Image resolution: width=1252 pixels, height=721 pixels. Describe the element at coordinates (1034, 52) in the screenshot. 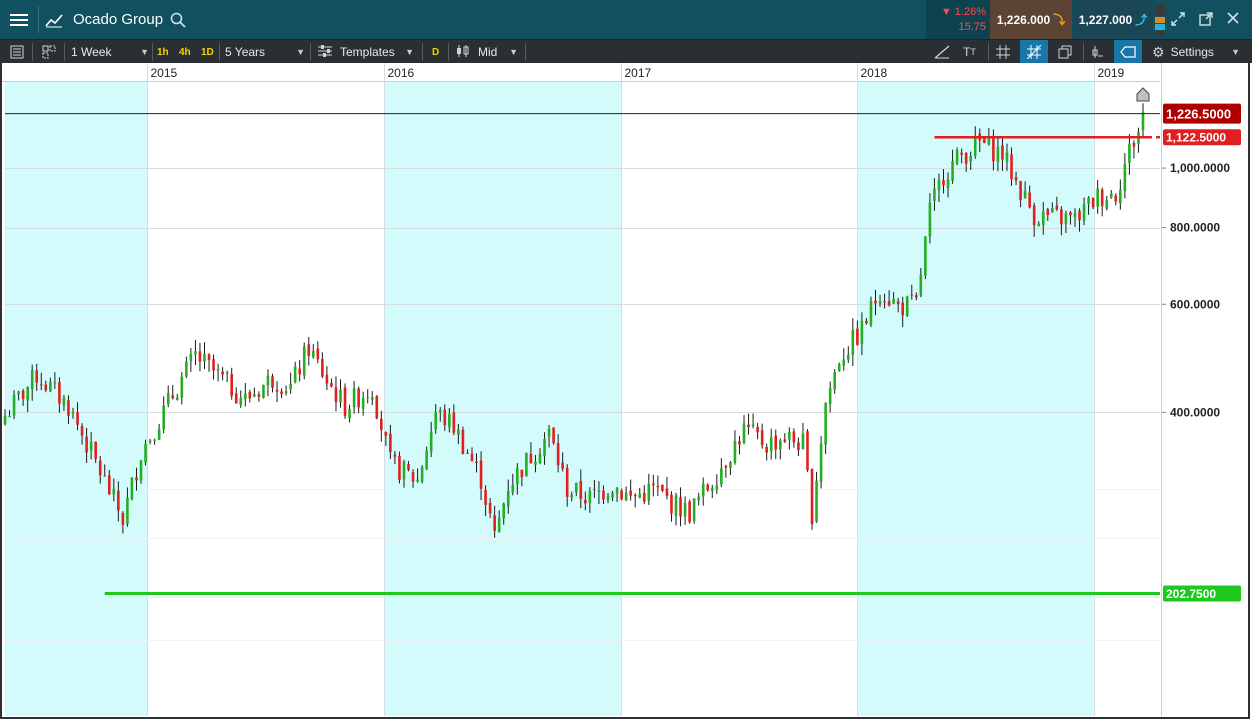

I see `crosshair-grid-icon` at that location.